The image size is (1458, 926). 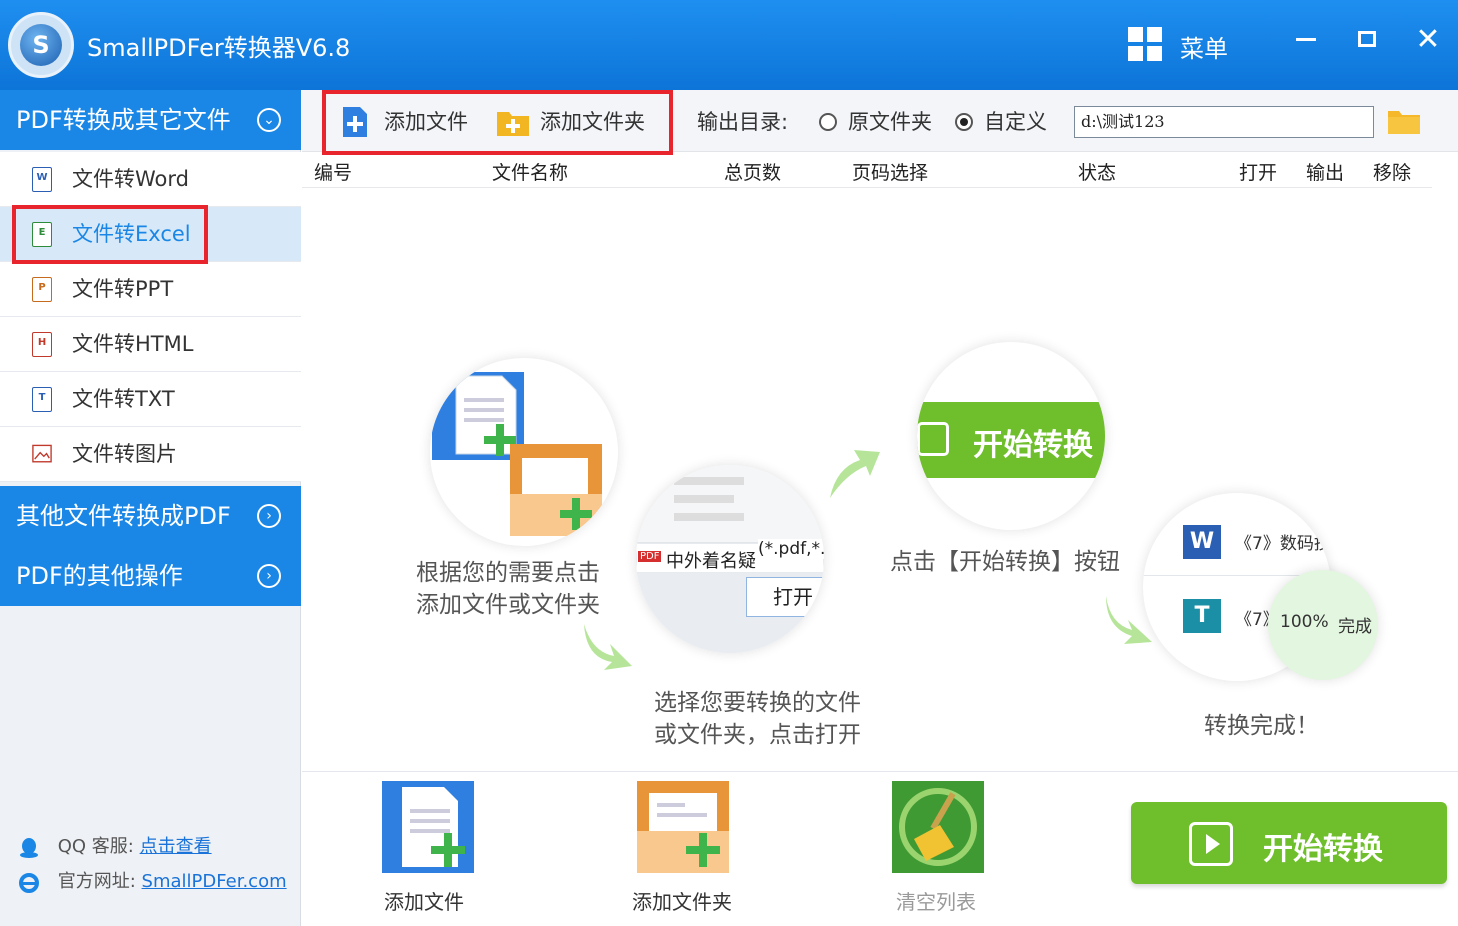 What do you see at coordinates (1097, 173) in the screenshot?
I see `col-status: 状态` at bounding box center [1097, 173].